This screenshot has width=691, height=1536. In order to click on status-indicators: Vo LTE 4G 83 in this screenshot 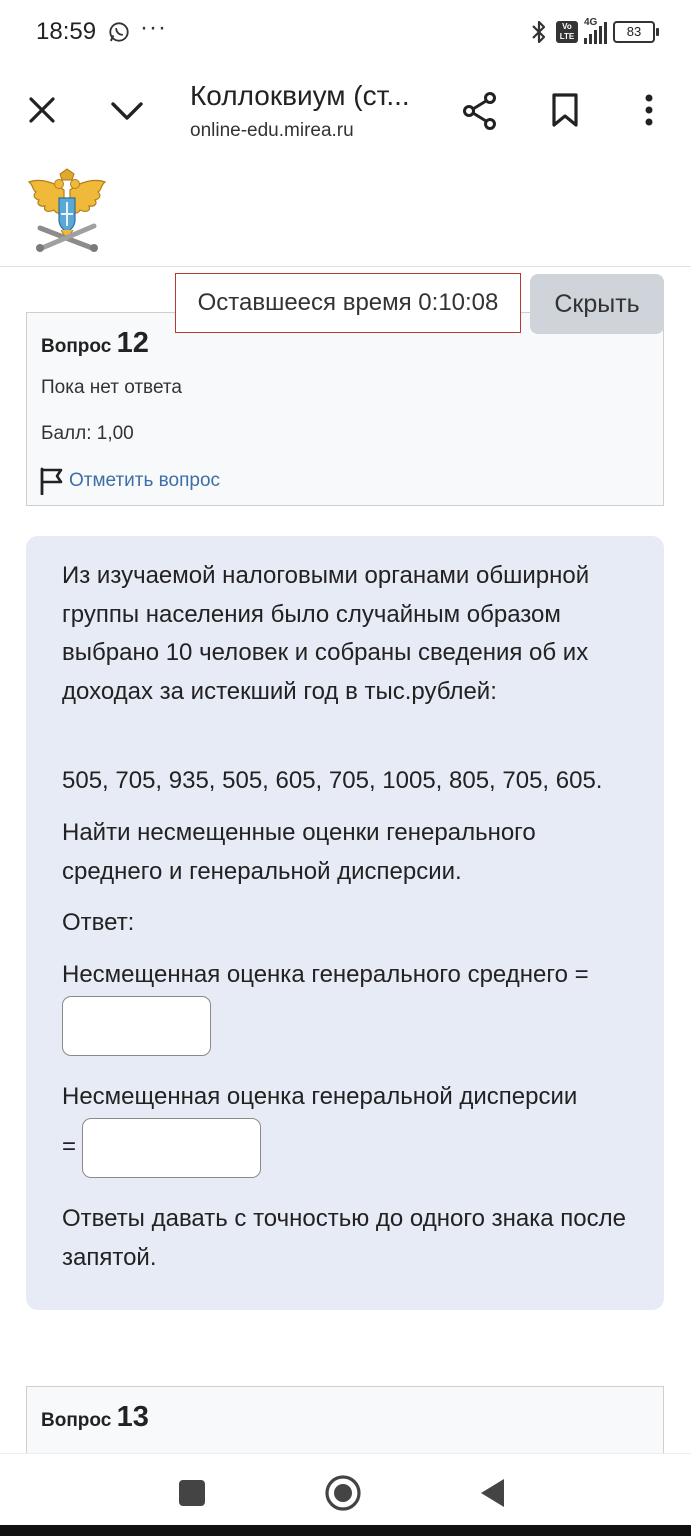, I will do `click(593, 31)`.